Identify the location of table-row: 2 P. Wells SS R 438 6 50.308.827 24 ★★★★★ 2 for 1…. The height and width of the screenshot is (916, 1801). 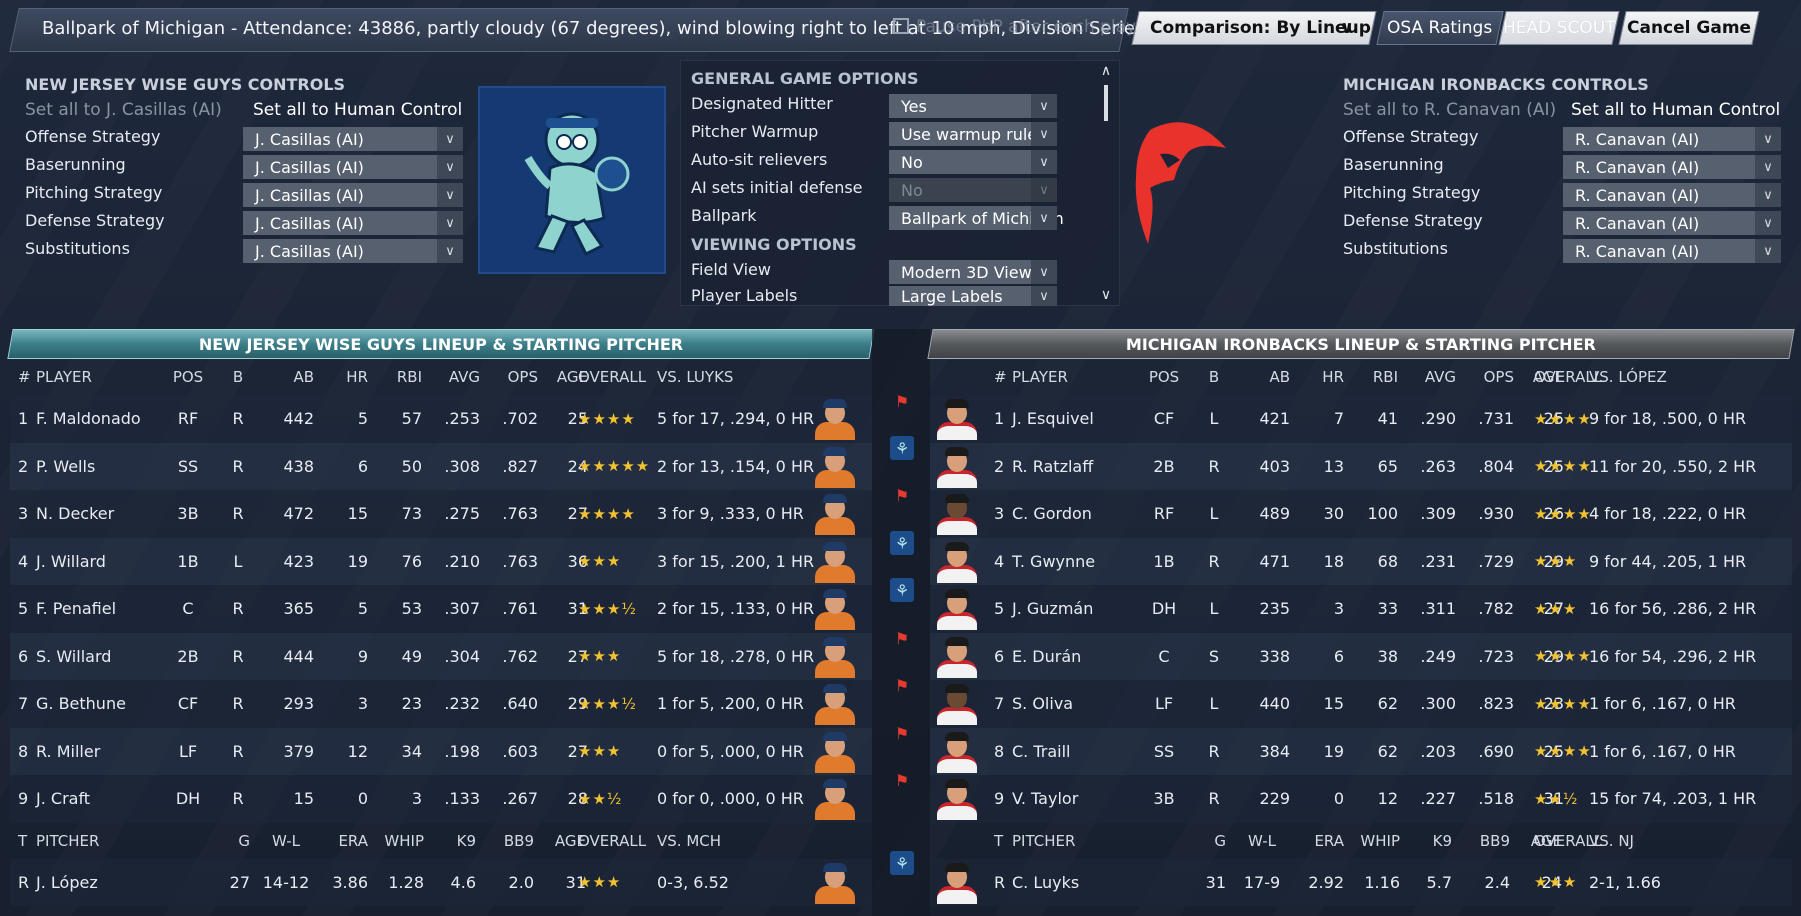
(441, 466).